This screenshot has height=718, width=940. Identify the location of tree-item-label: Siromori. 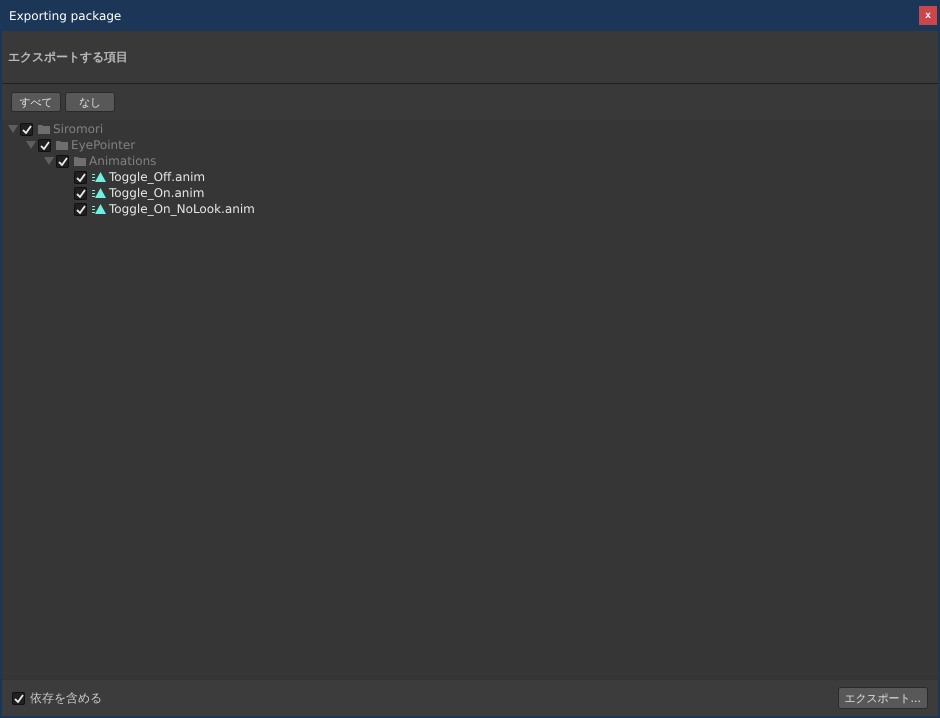
(78, 129).